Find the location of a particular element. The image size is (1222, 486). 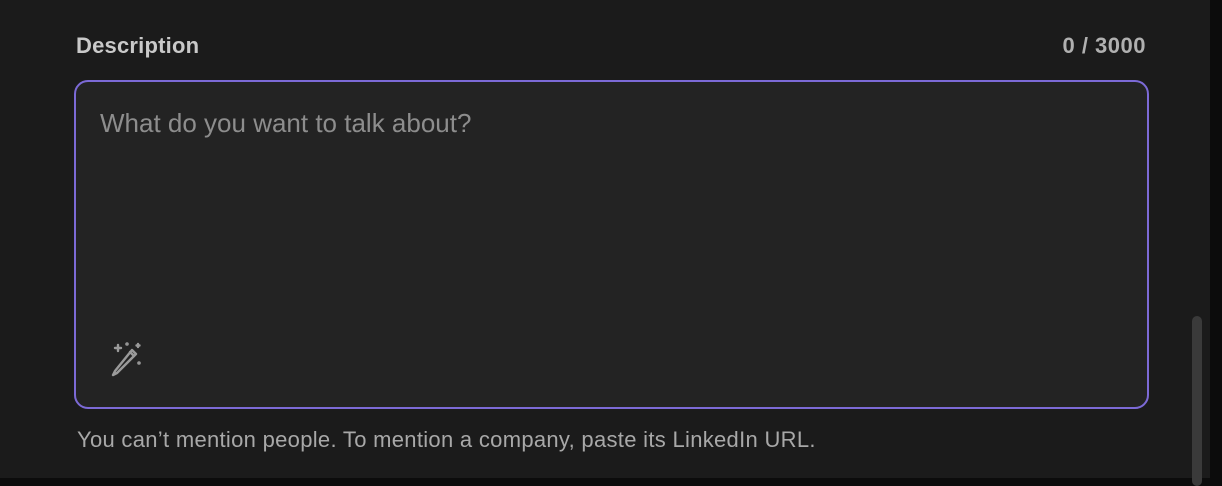

page-edge is located at coordinates (1216, 239).